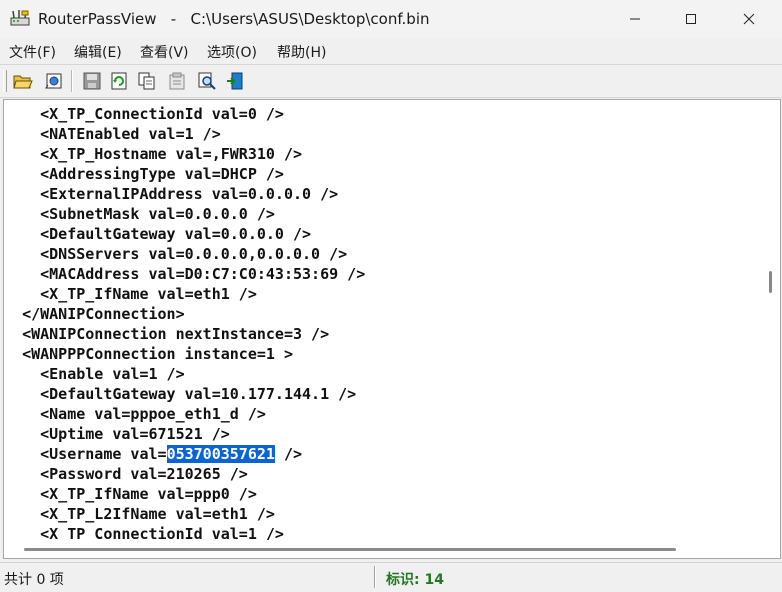 The width and height of the screenshot is (782, 592). Describe the element at coordinates (130, 134) in the screenshot. I see `line-text: <NATEnabled val=1 />` at that location.